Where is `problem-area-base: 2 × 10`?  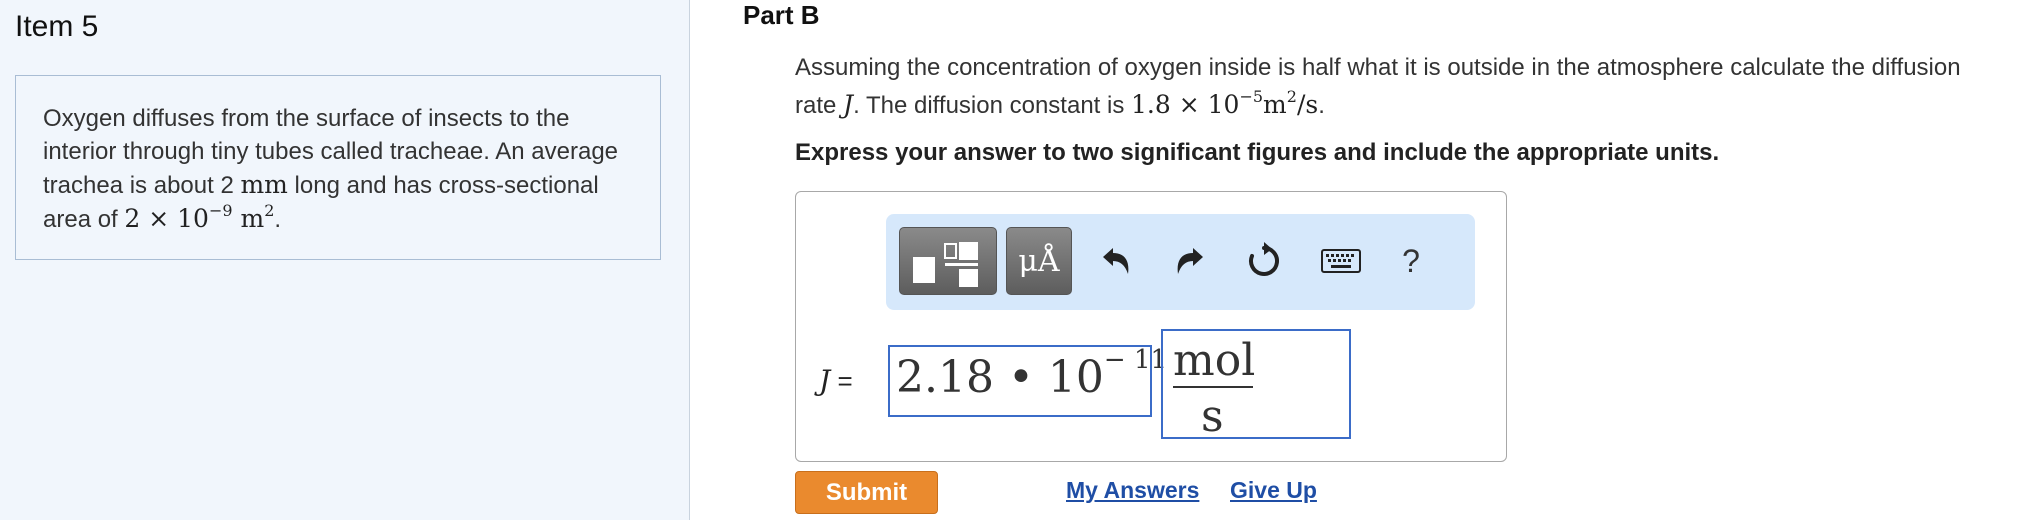
problem-area-base: 2 × 10 is located at coordinates (166, 218).